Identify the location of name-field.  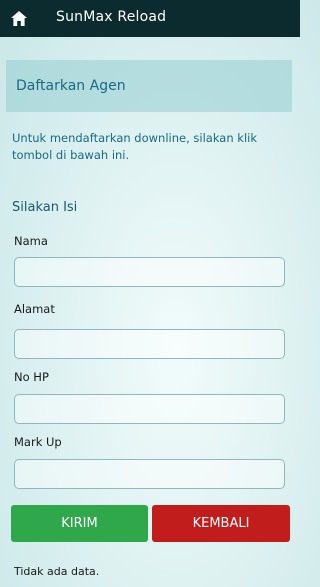
(149, 272).